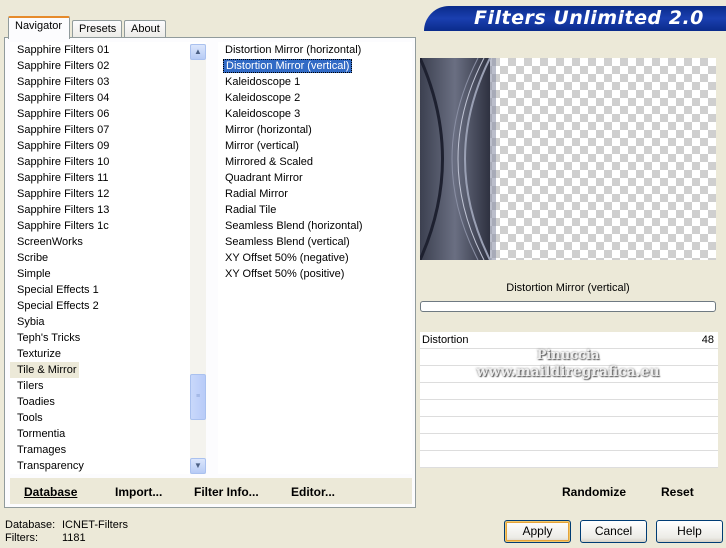 Image resolution: width=726 pixels, height=548 pixels. Describe the element at coordinates (569, 340) in the screenshot. I see `parameter-row-distortion: Distortion 48` at that location.